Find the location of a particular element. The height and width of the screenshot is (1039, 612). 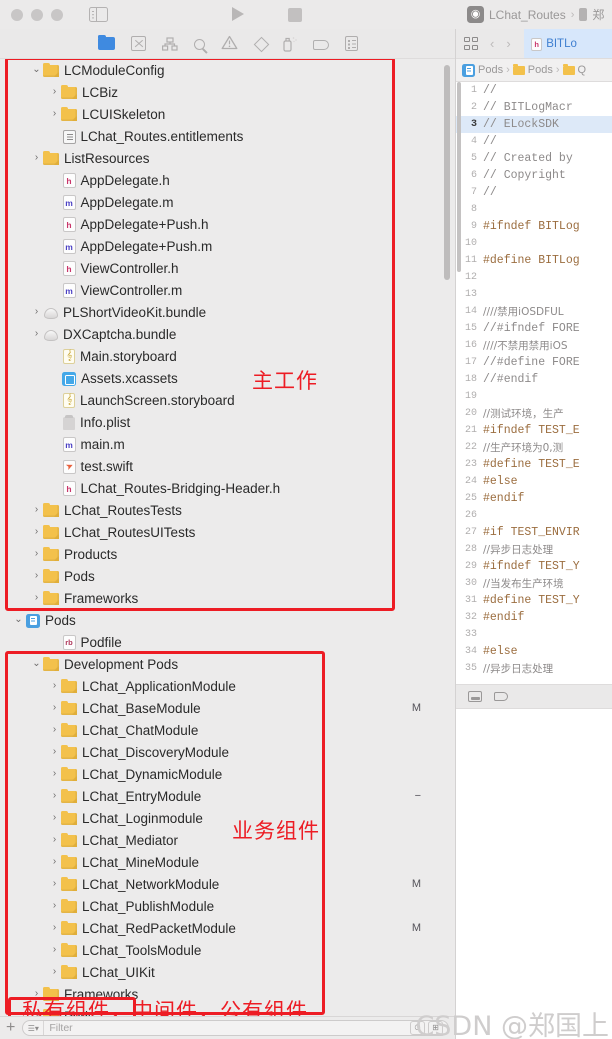

tree-row: › LChat_Loginmodule is located at coordinates (227, 818).